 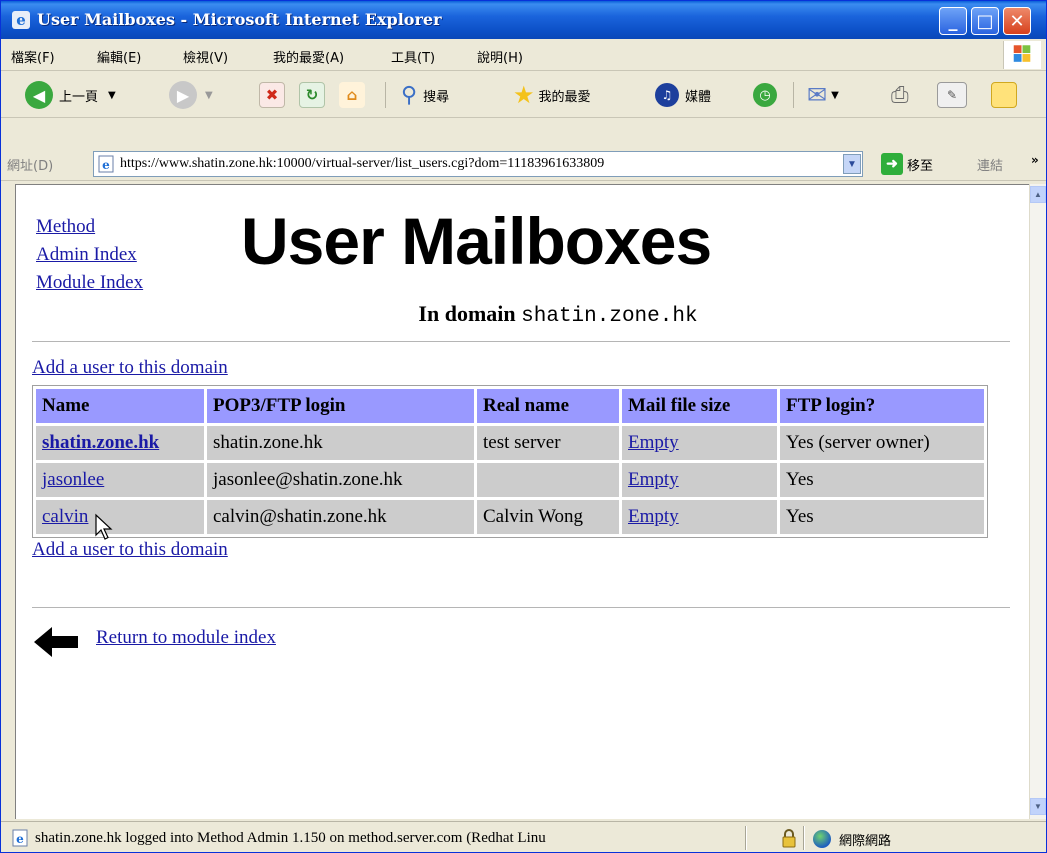 I want to click on close-icon: ✕, so click(x=1017, y=21).